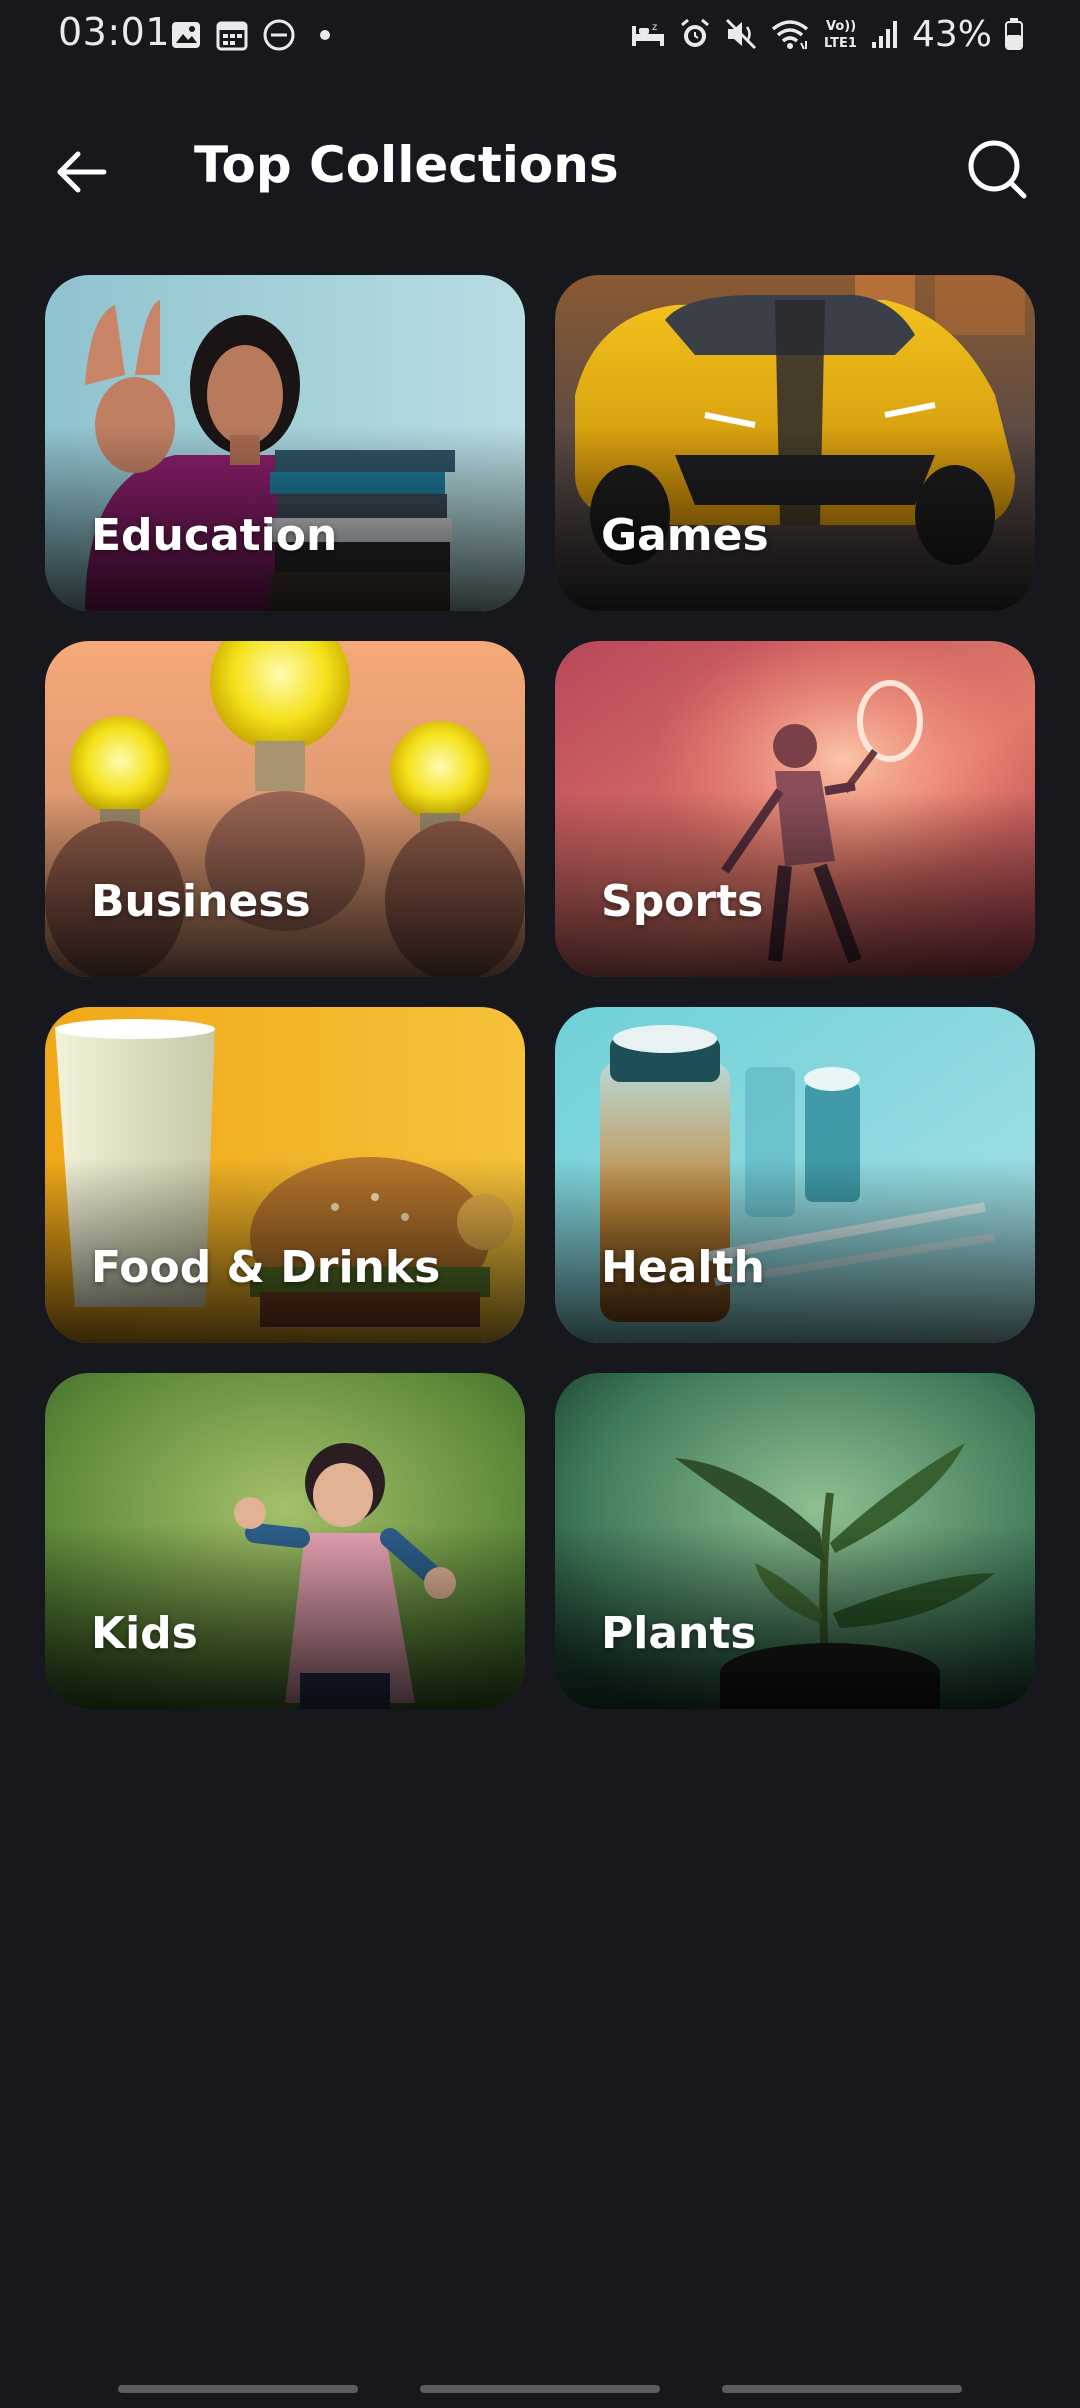  I want to click on volte-icon: Vo)) LTE1, so click(840, 34).